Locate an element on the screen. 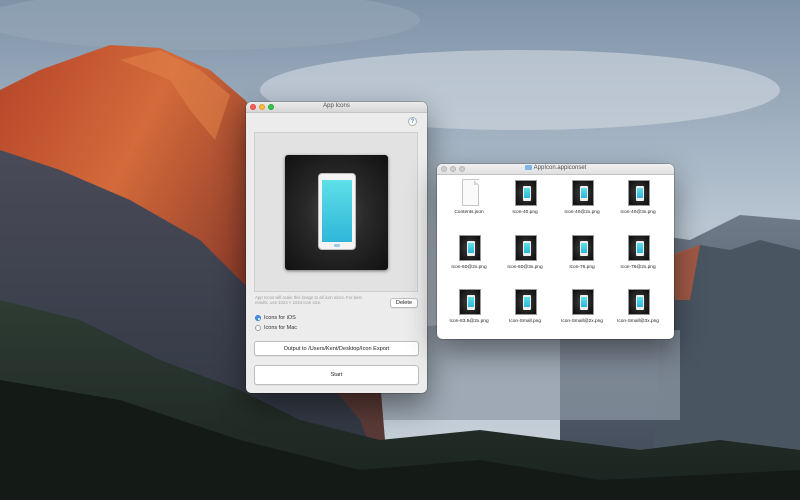 The height and width of the screenshot is (500, 800). file-item: Icon-76@2x.png is located at coordinates (638, 255).